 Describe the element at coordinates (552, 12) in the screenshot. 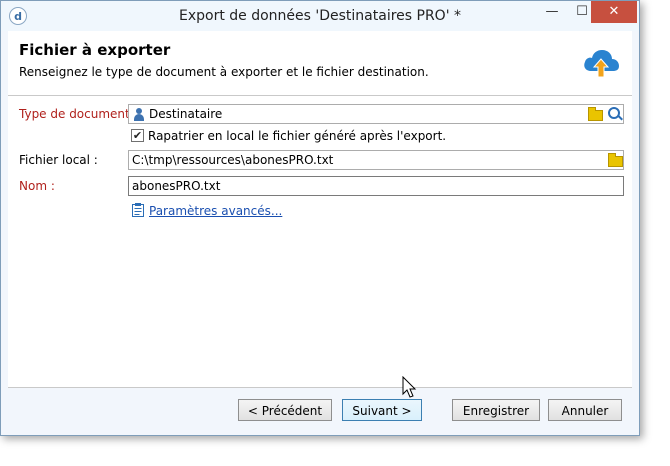

I see `minimize-button: —` at that location.